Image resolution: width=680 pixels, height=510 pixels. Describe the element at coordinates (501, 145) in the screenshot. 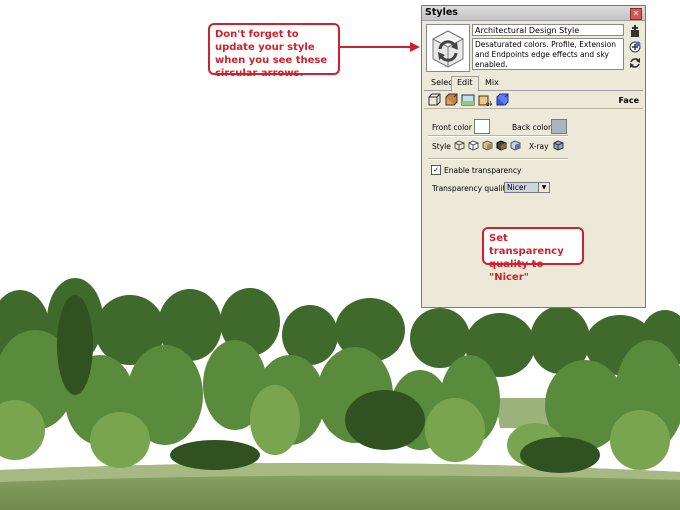

I see `shaded-textures-icon` at that location.